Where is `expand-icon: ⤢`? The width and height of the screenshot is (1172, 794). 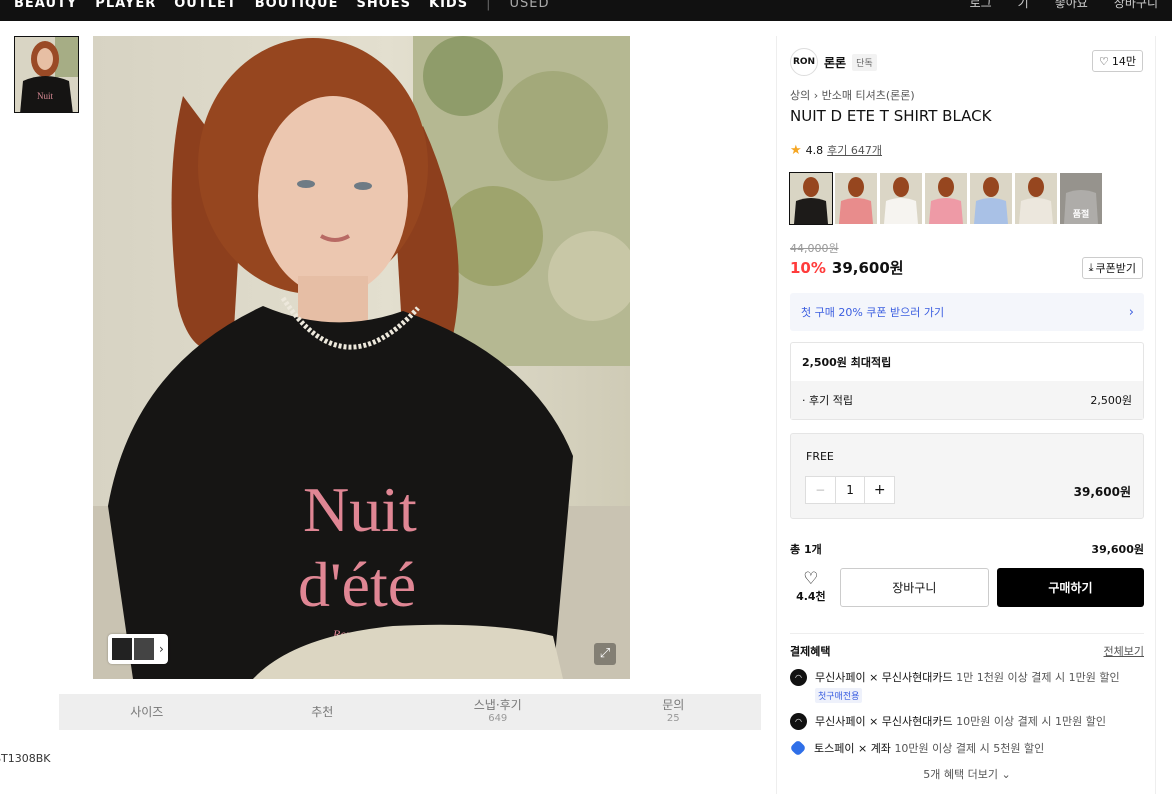 expand-icon: ⤢ is located at coordinates (605, 654).